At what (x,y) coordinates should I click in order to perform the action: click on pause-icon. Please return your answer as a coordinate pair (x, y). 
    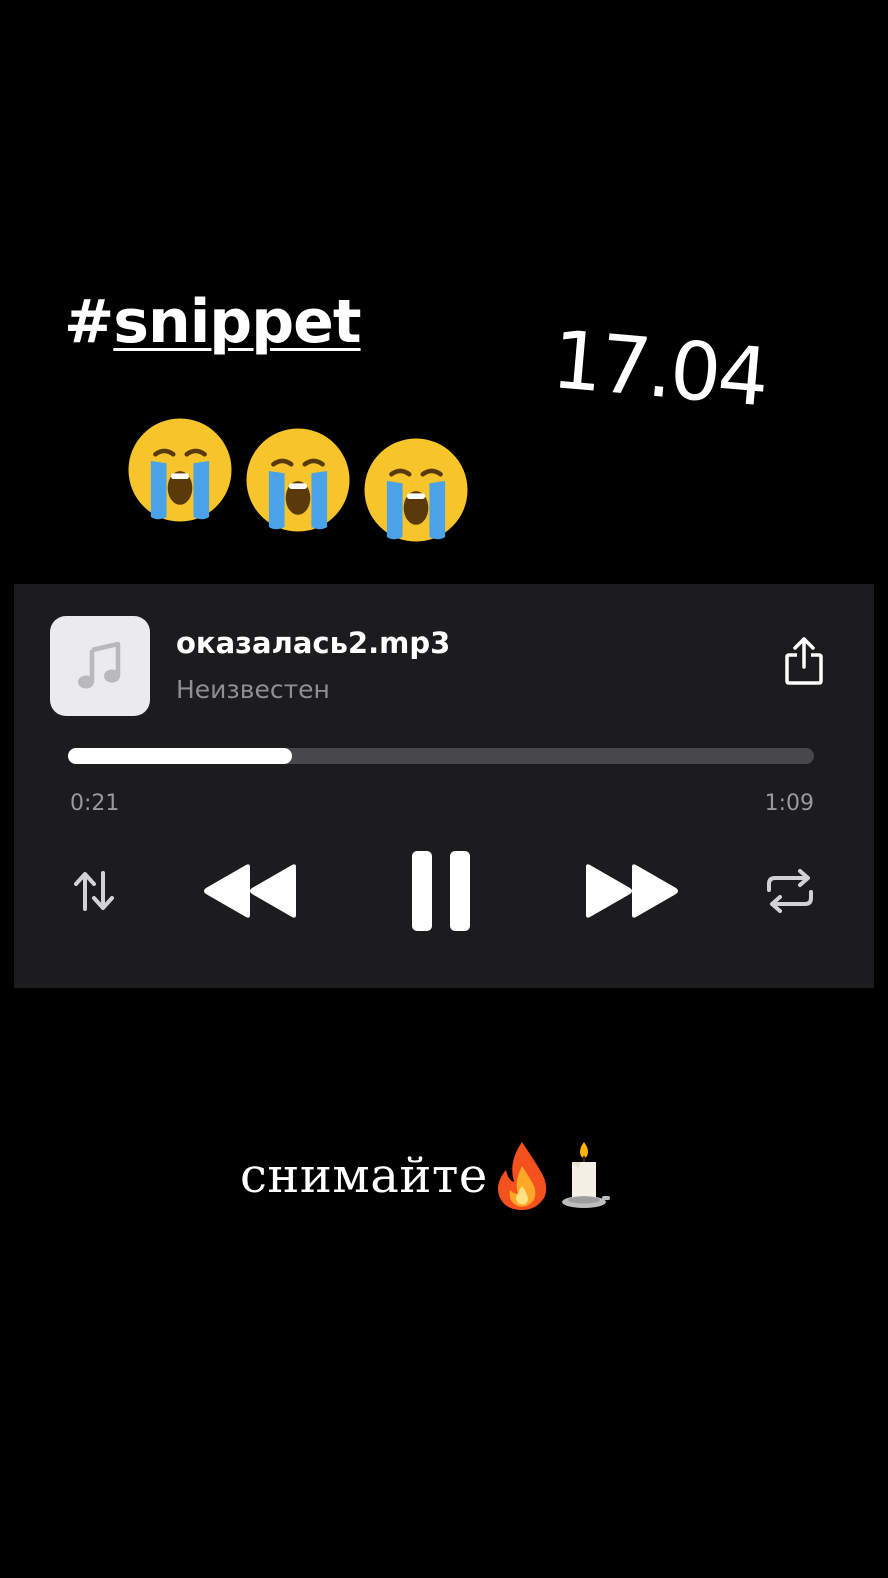
    Looking at the image, I should click on (441, 891).